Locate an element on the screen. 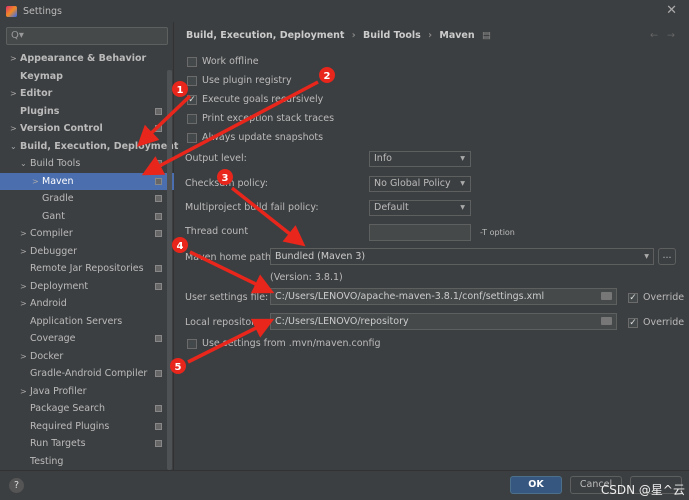 The height and width of the screenshot is (500, 689). annotation-label: 4 is located at coordinates (180, 246).